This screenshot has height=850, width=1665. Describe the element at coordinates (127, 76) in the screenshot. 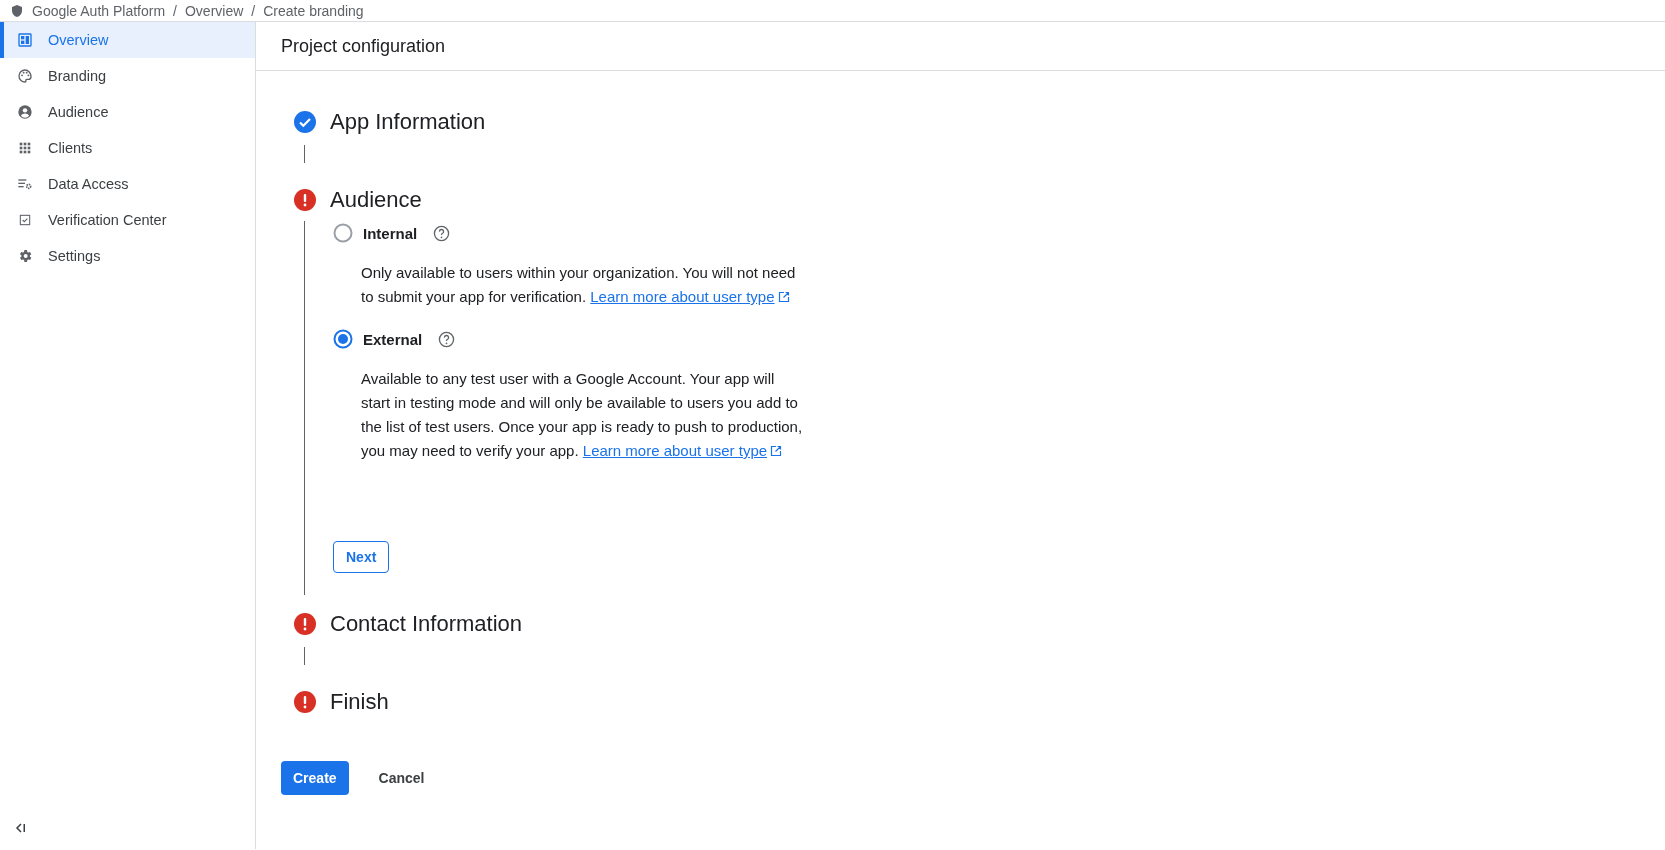

I see `sidebar-item: Branding` at that location.